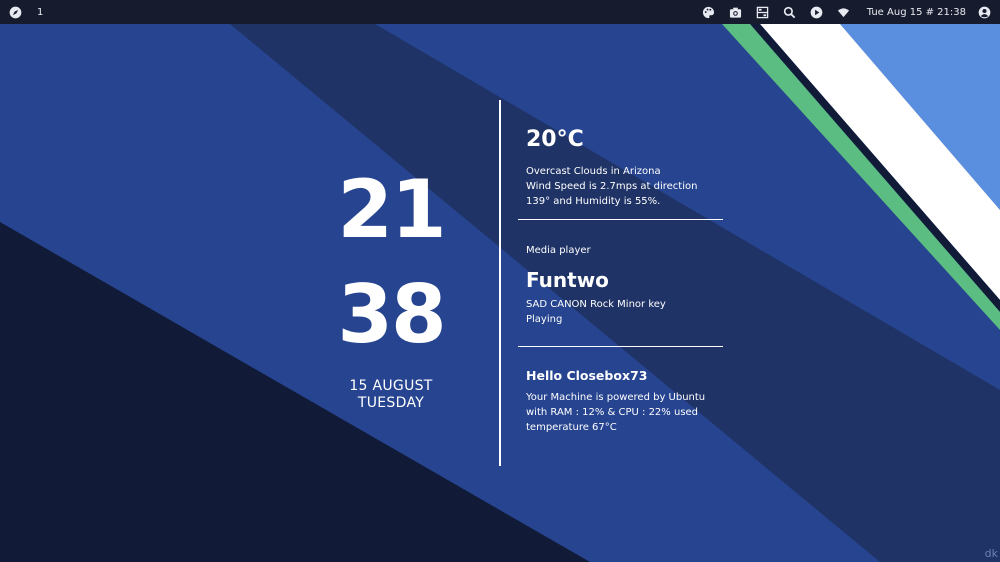  Describe the element at coordinates (843, 12) in the screenshot. I see `wifi-icon` at that location.